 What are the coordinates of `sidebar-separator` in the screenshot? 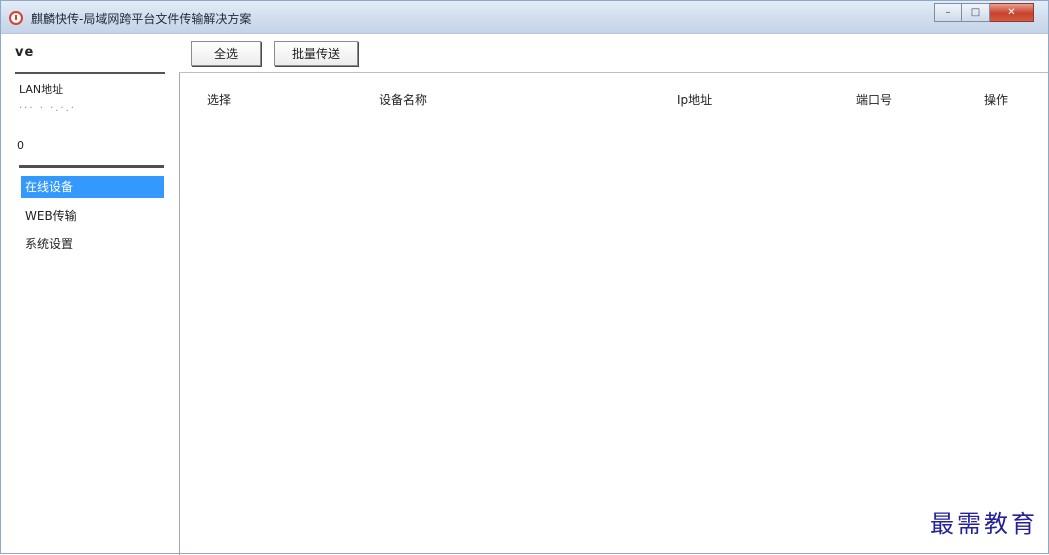 It's located at (91, 166).